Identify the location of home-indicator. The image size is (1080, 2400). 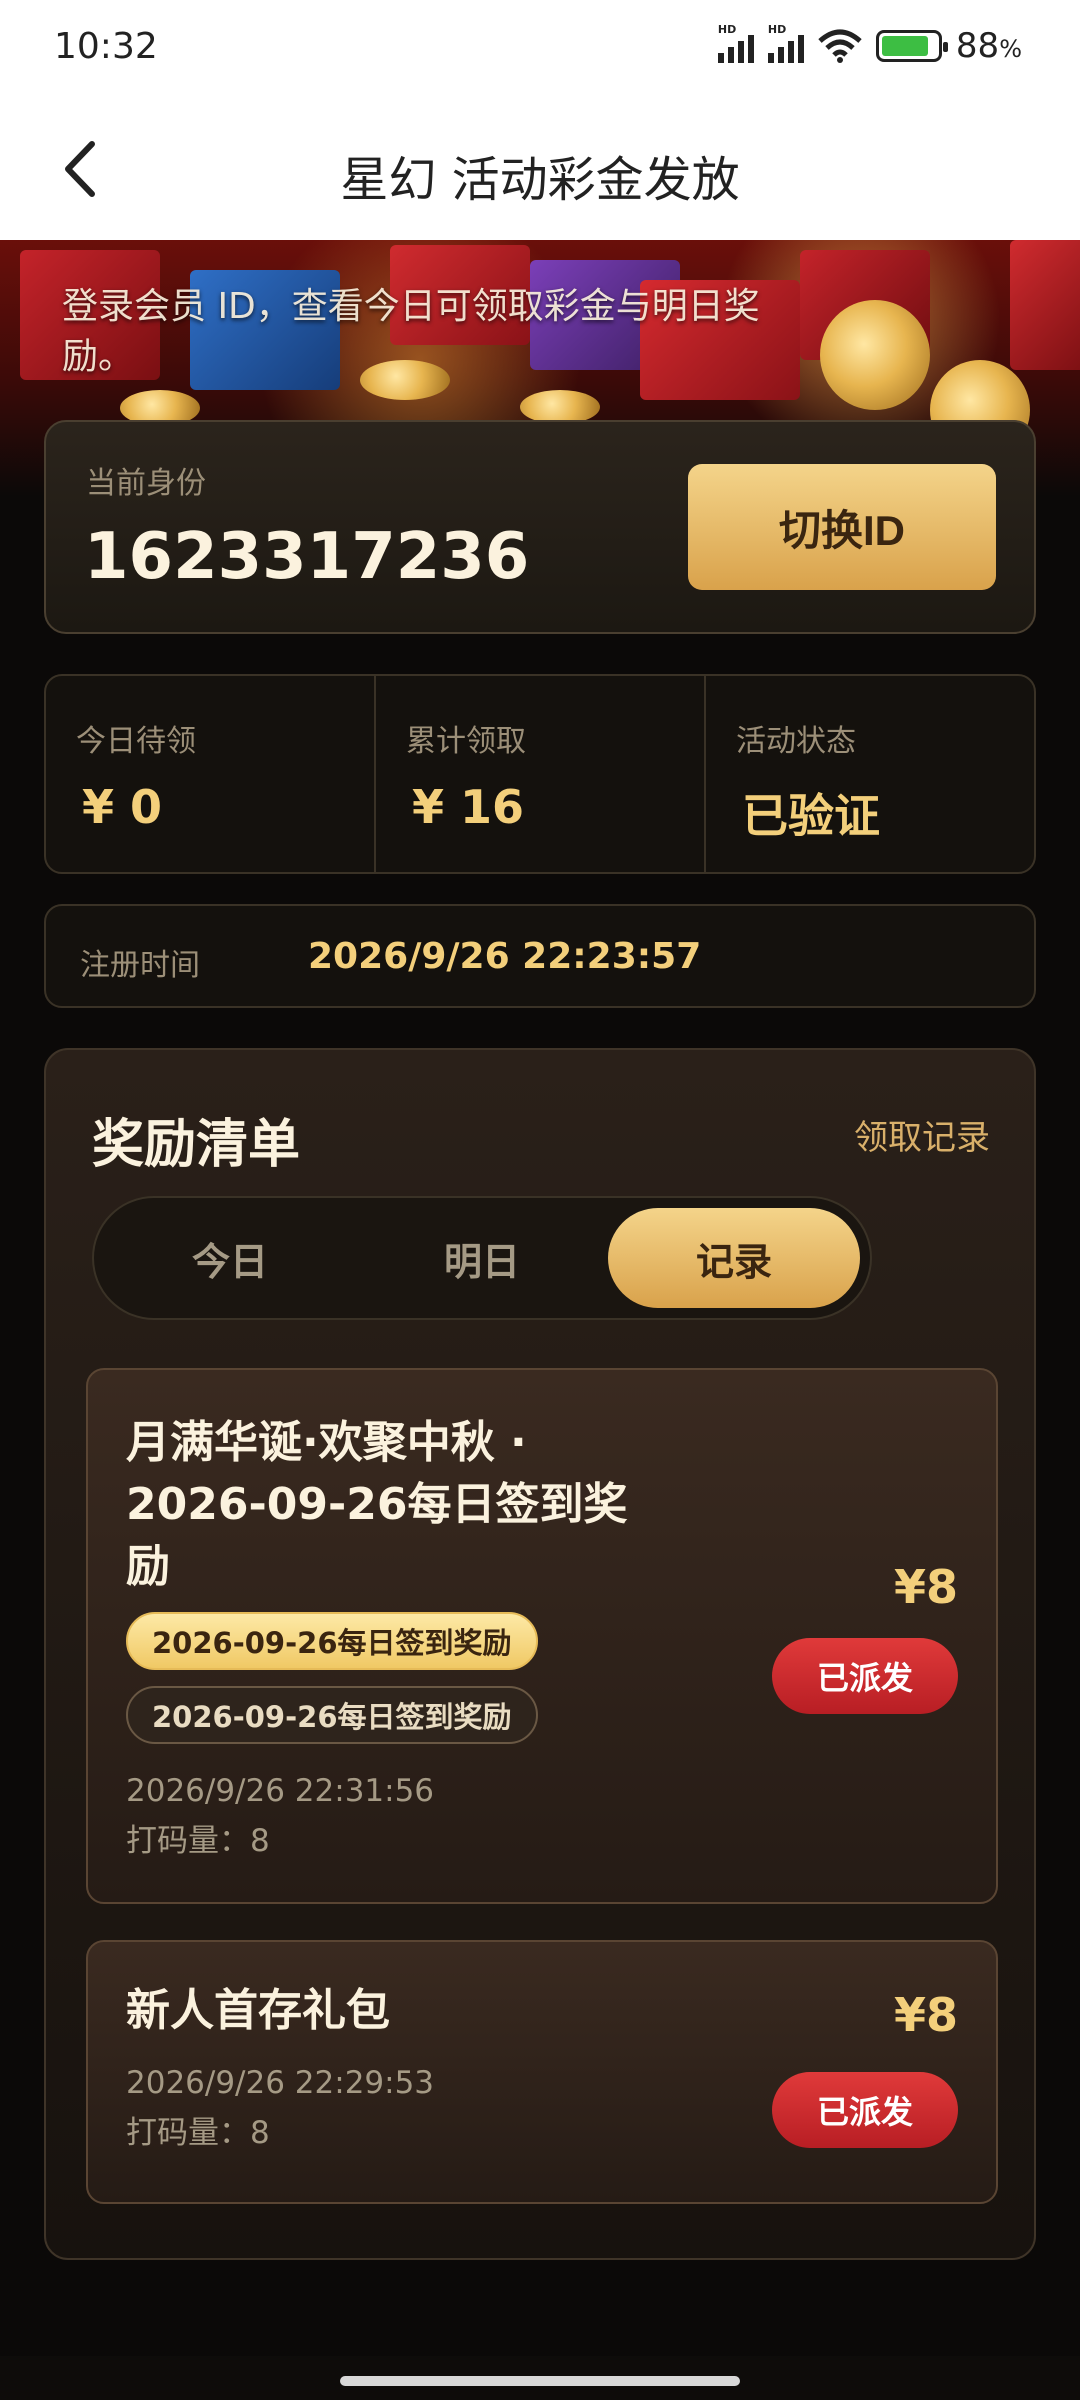
(540, 2381).